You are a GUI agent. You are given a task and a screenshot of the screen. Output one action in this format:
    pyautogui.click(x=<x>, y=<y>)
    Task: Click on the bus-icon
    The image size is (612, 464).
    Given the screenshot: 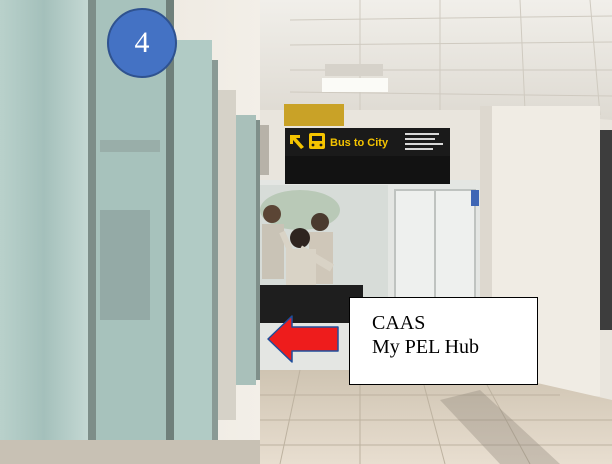 What is the action you would take?
    pyautogui.click(x=317, y=141)
    